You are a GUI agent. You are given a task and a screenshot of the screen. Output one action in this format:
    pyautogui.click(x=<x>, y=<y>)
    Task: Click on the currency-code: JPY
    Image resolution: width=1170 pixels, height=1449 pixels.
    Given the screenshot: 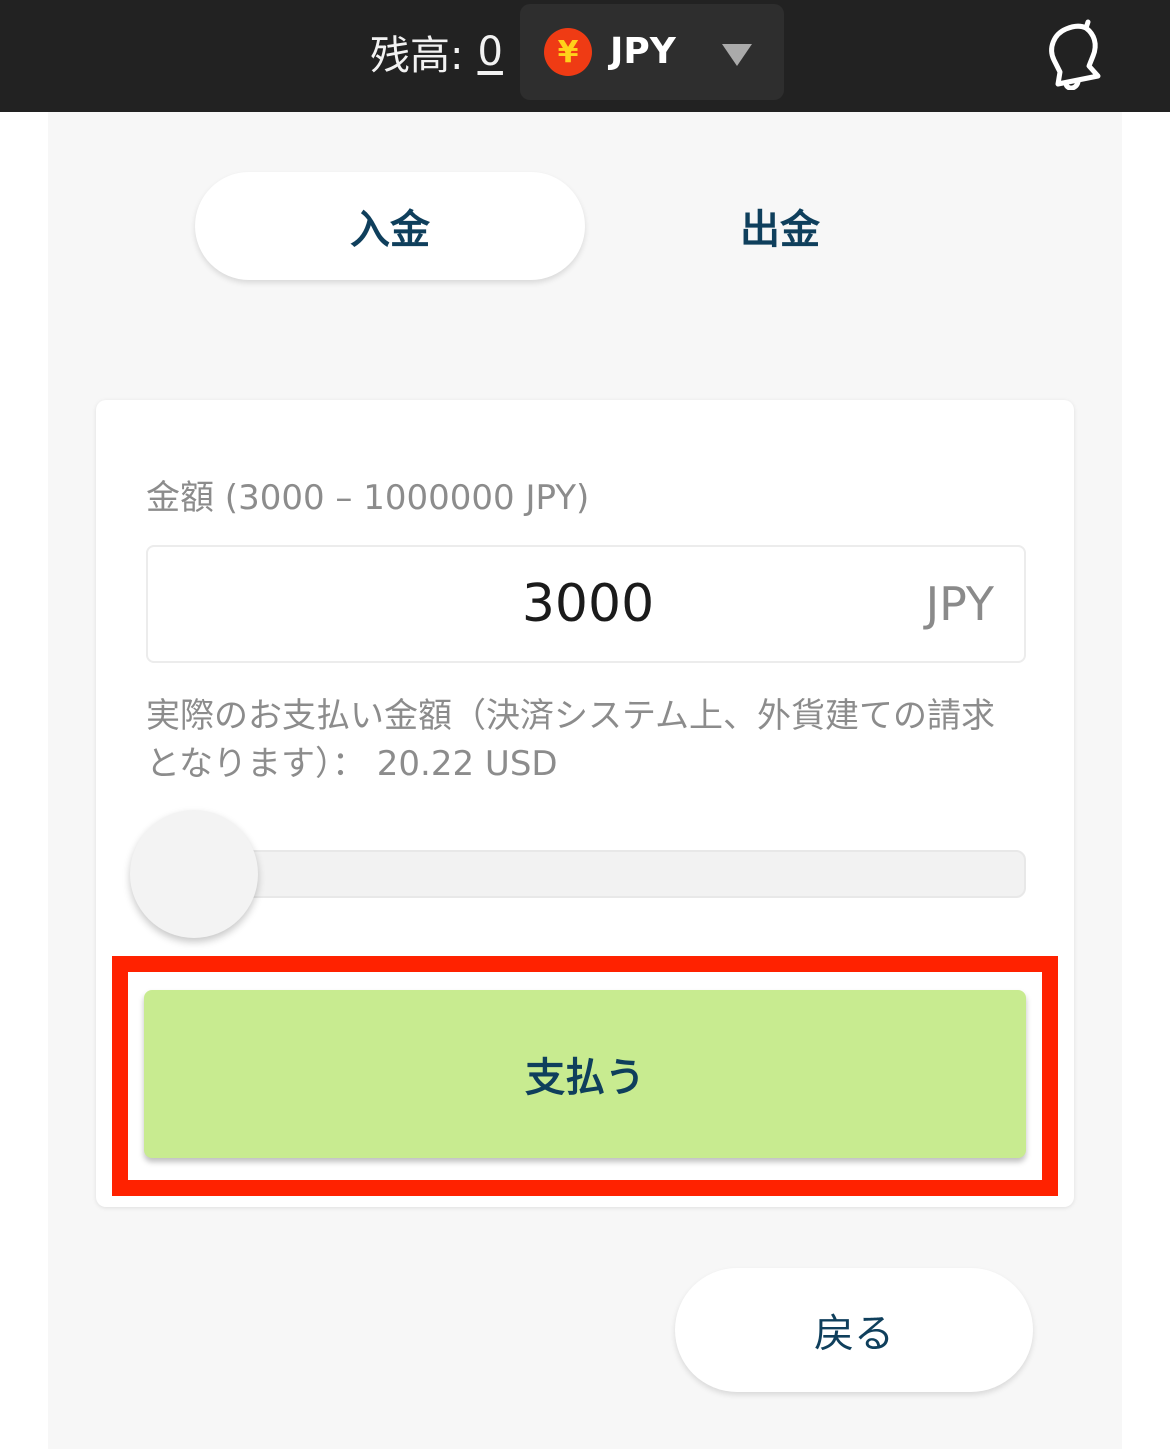 What is the action you would take?
    pyautogui.click(x=643, y=51)
    